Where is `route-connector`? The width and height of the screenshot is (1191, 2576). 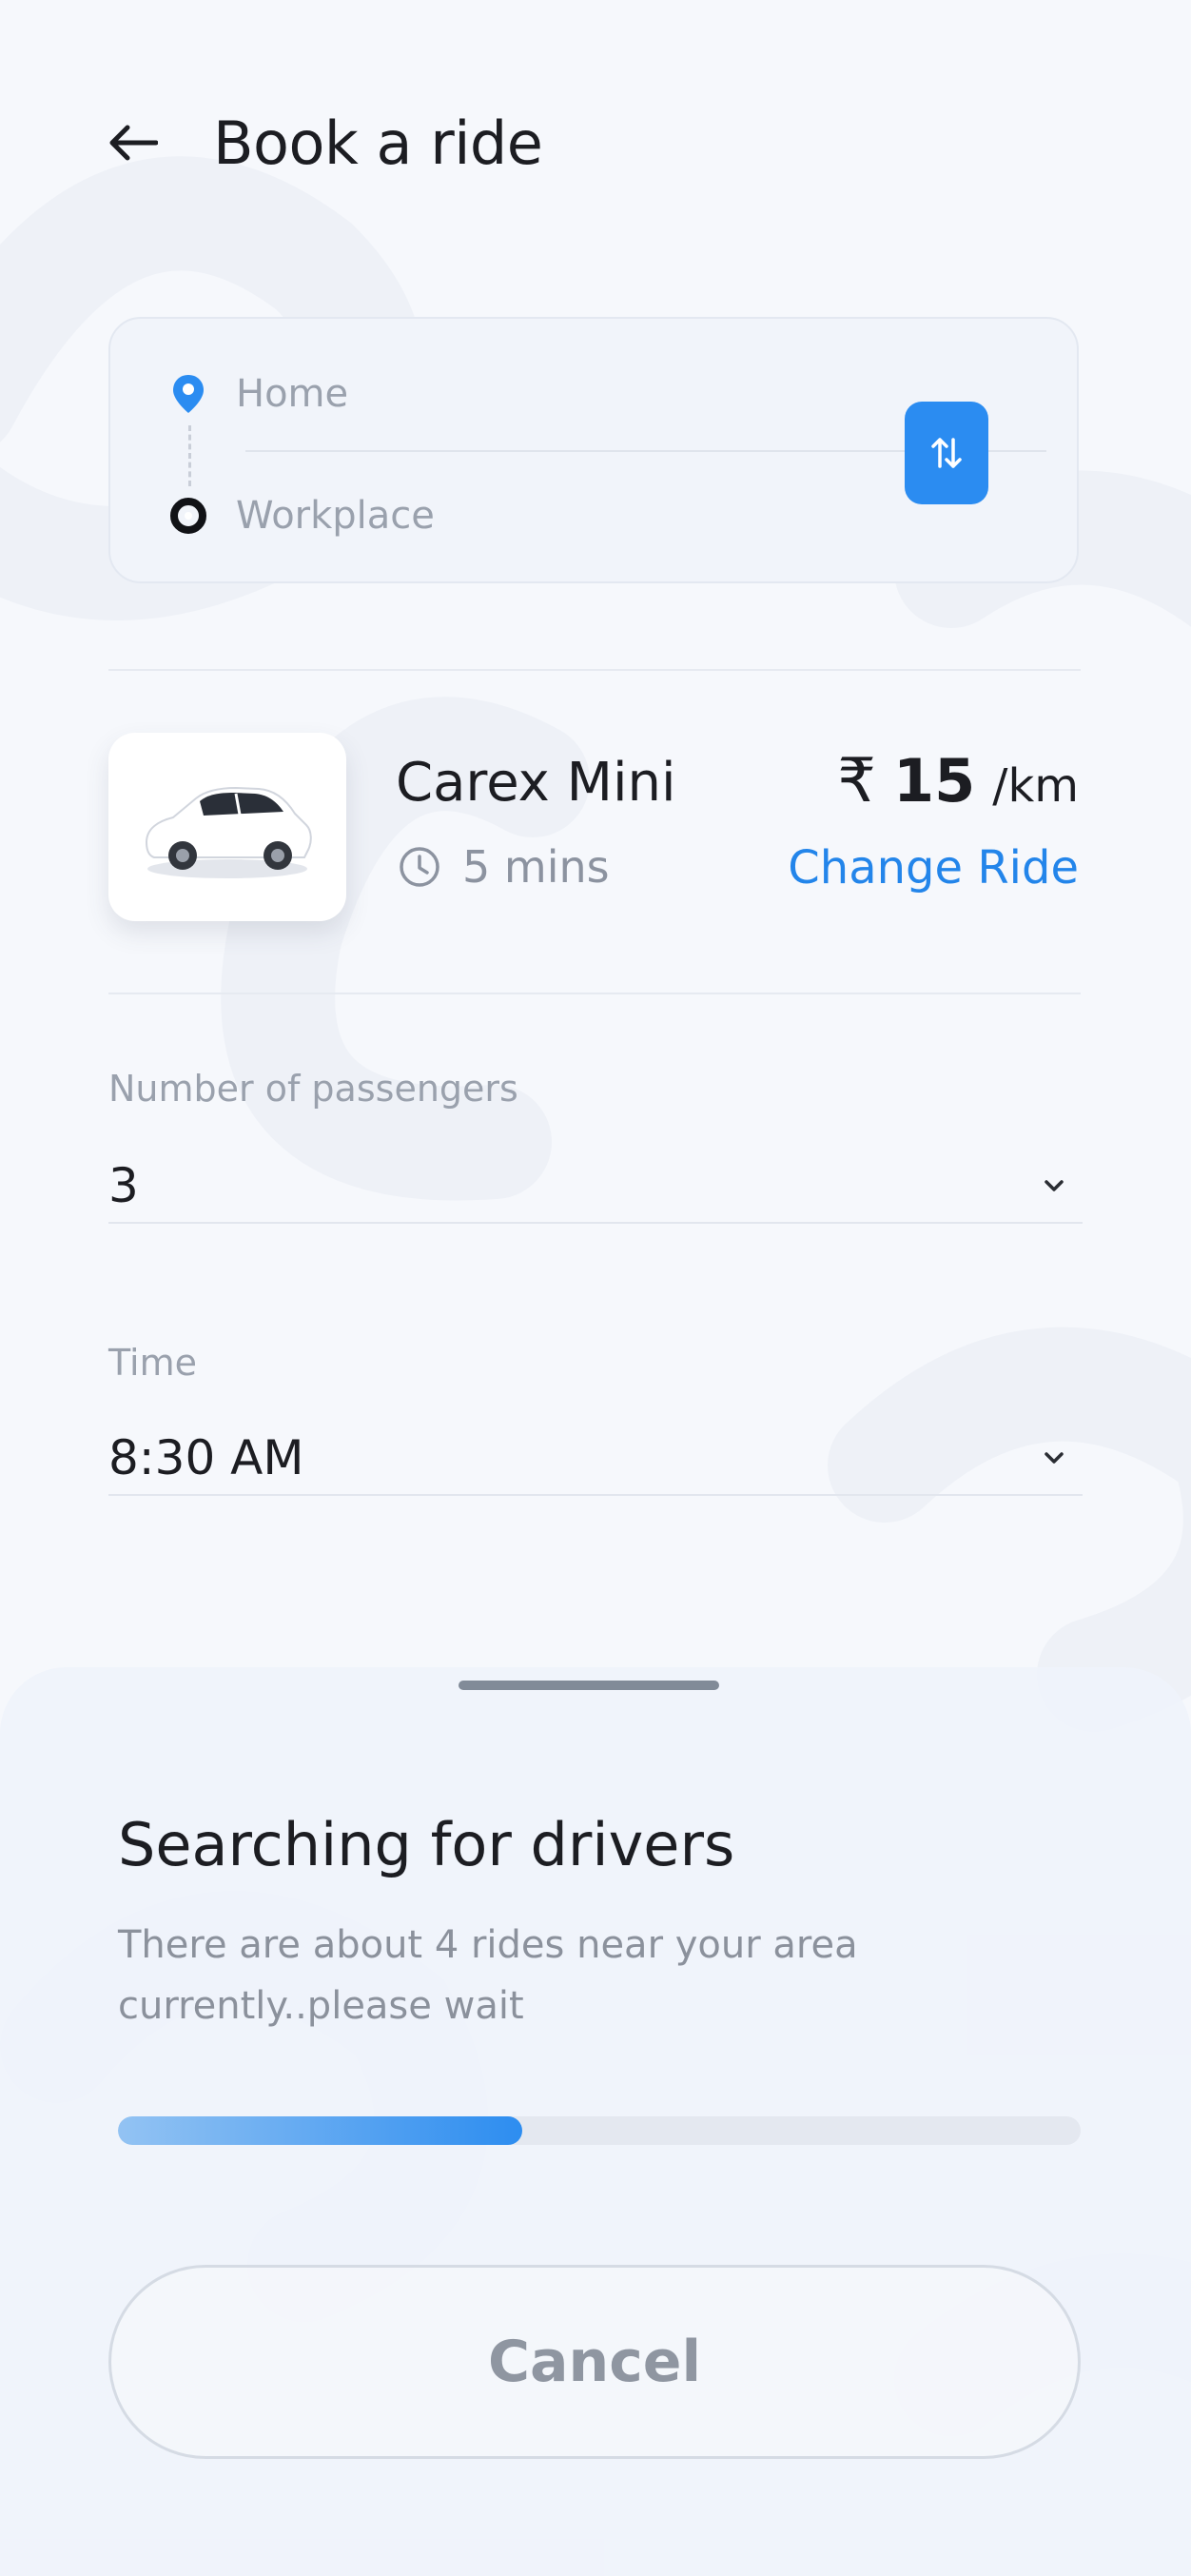 route-connector is located at coordinates (189, 455).